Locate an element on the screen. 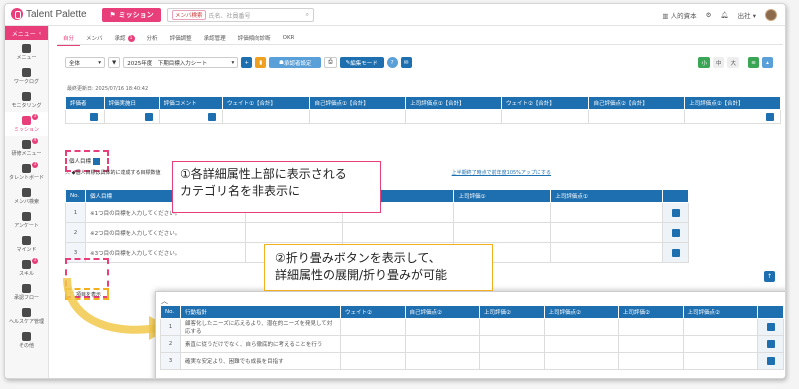  delete-button: ▮ is located at coordinates (261, 62).